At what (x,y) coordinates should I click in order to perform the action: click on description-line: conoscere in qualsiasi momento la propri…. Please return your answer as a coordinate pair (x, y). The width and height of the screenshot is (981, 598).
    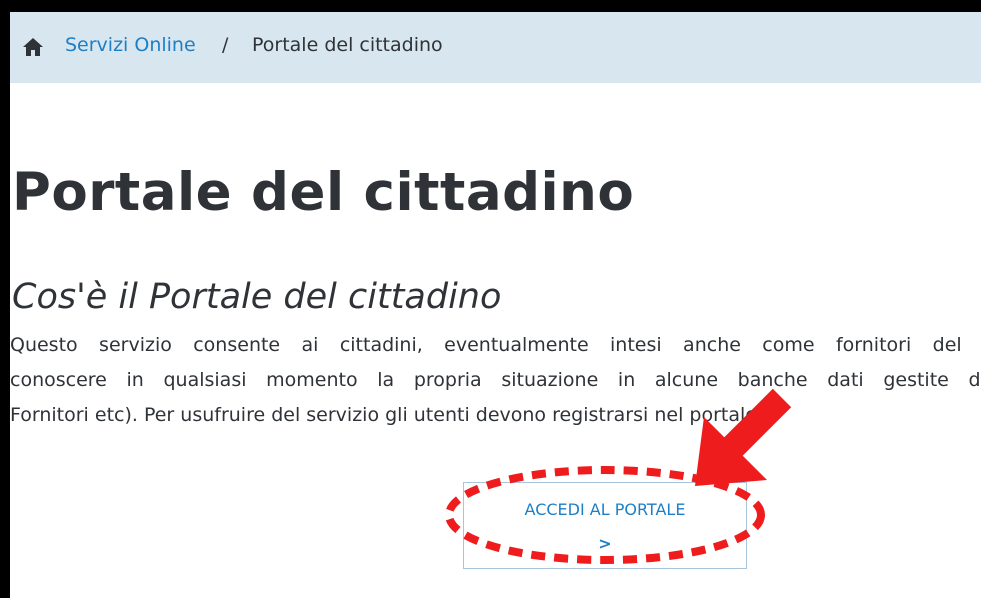
    Looking at the image, I should click on (495, 380).